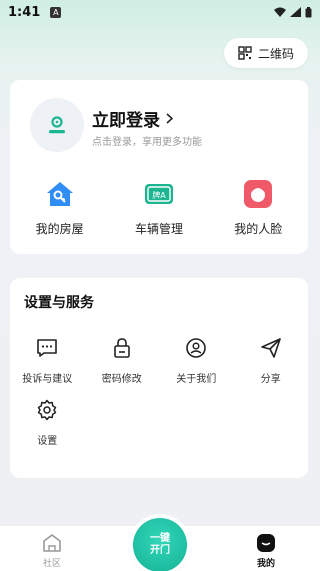 Image resolution: width=320 pixels, height=571 pixels. I want to click on message-icon, so click(47, 348).